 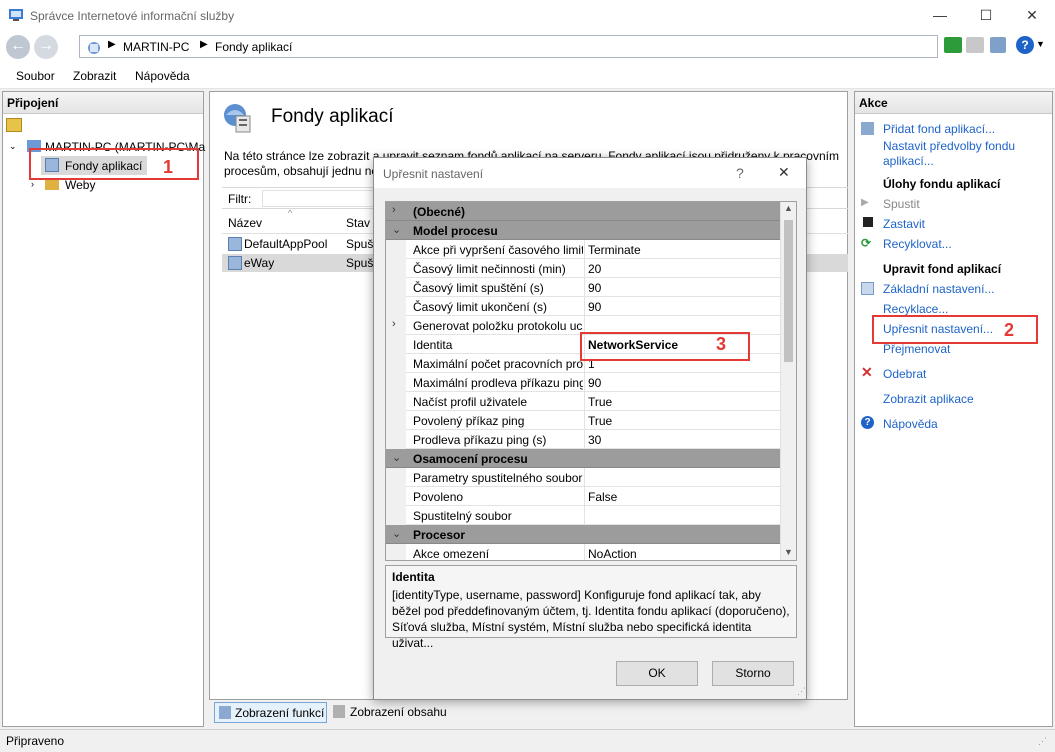 What do you see at coordinates (358, 223) in the screenshot?
I see `column-state: Stav` at bounding box center [358, 223].